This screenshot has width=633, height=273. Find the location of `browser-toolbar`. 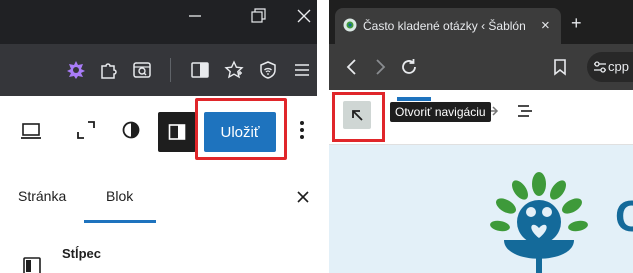

browser-toolbar is located at coordinates (158, 70).